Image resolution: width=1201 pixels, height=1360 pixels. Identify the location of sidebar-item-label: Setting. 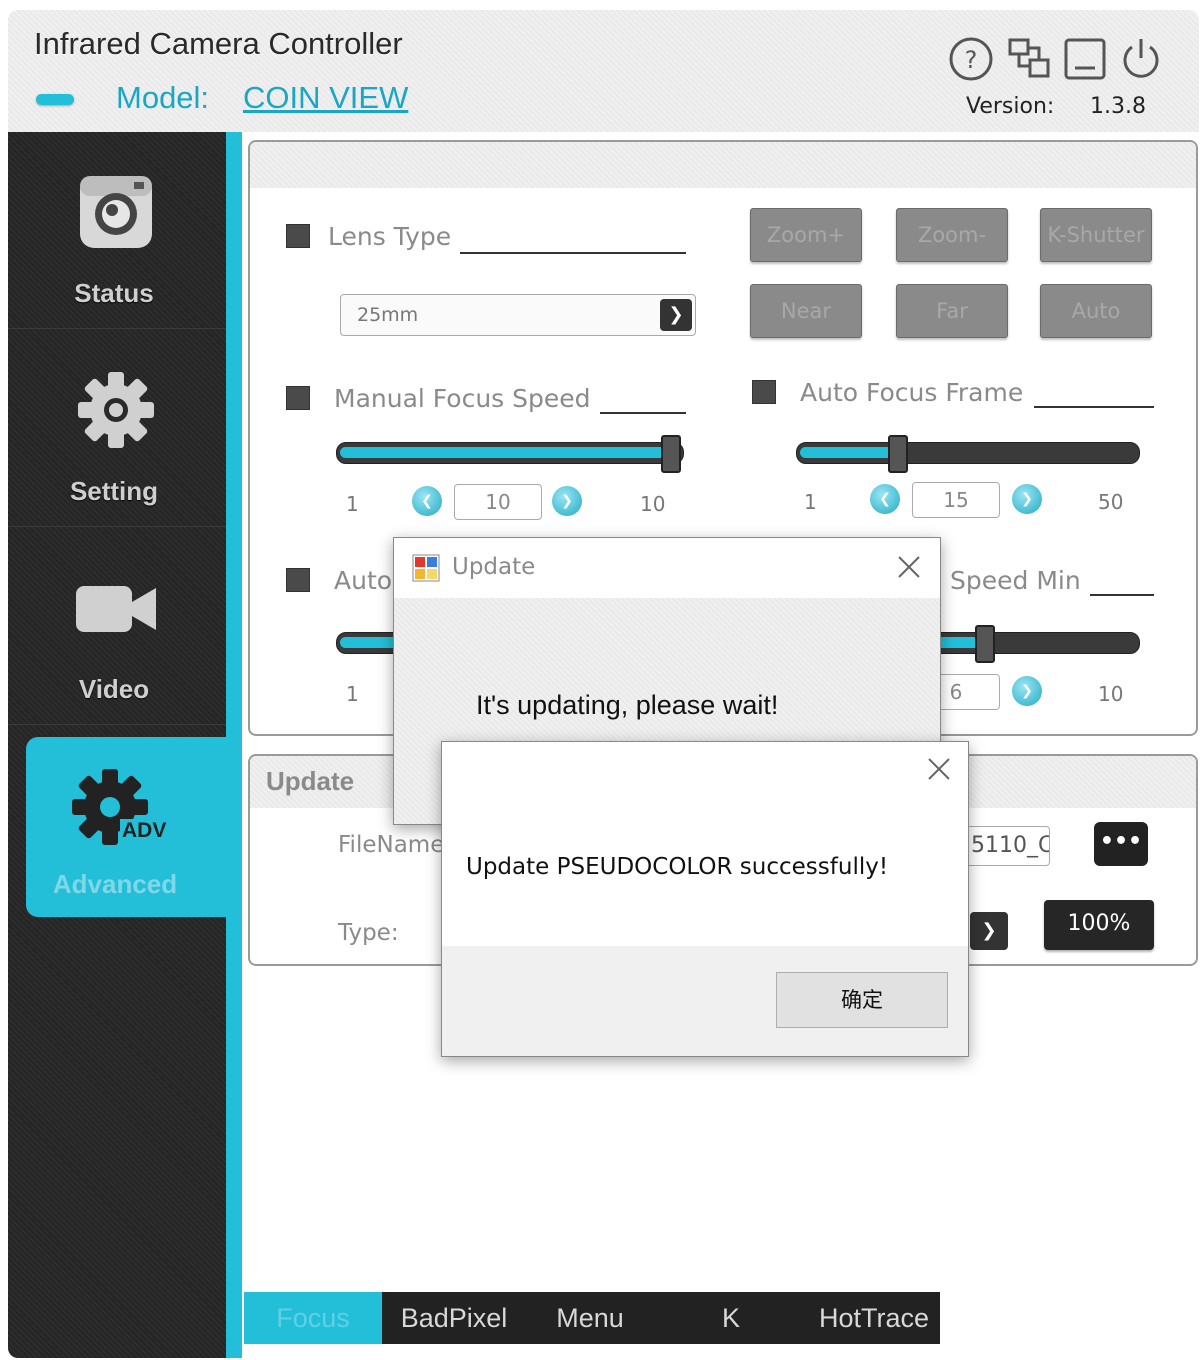
(114, 491).